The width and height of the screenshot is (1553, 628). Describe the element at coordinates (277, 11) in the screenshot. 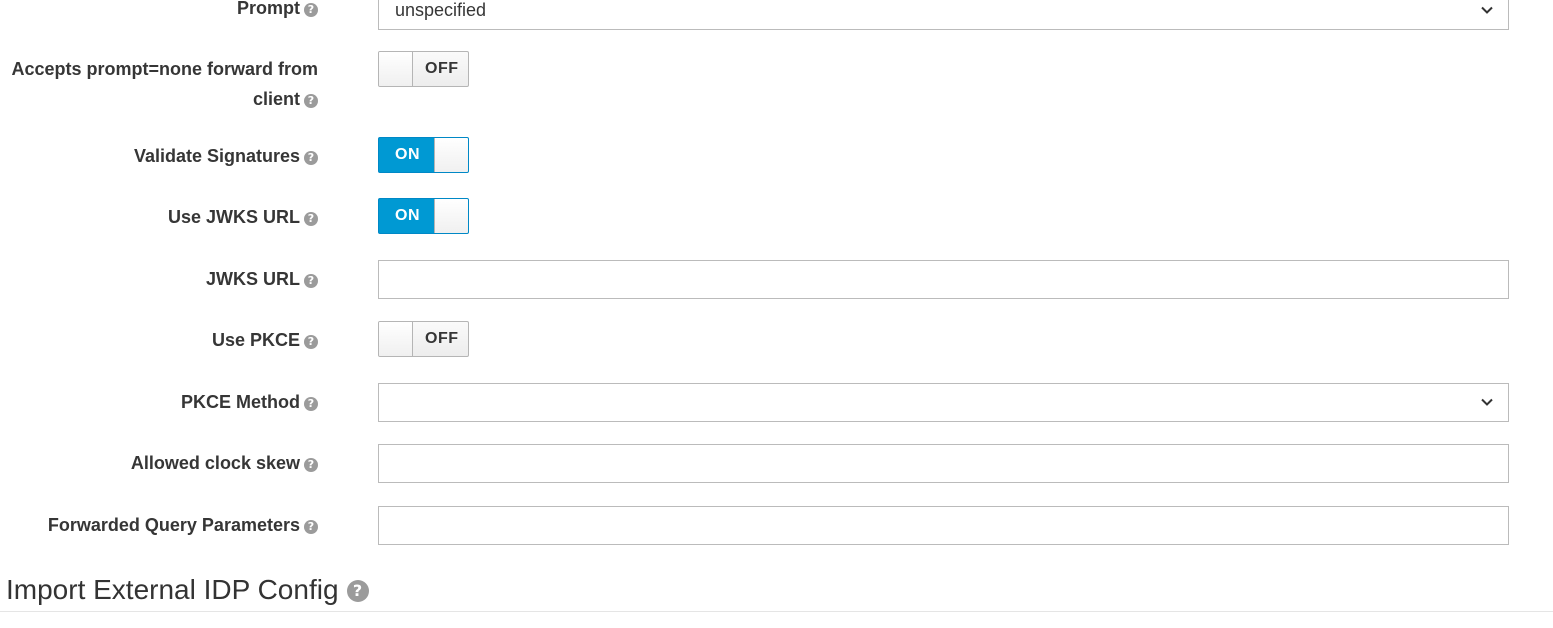

I see `prompt-label: Prompt?` at that location.